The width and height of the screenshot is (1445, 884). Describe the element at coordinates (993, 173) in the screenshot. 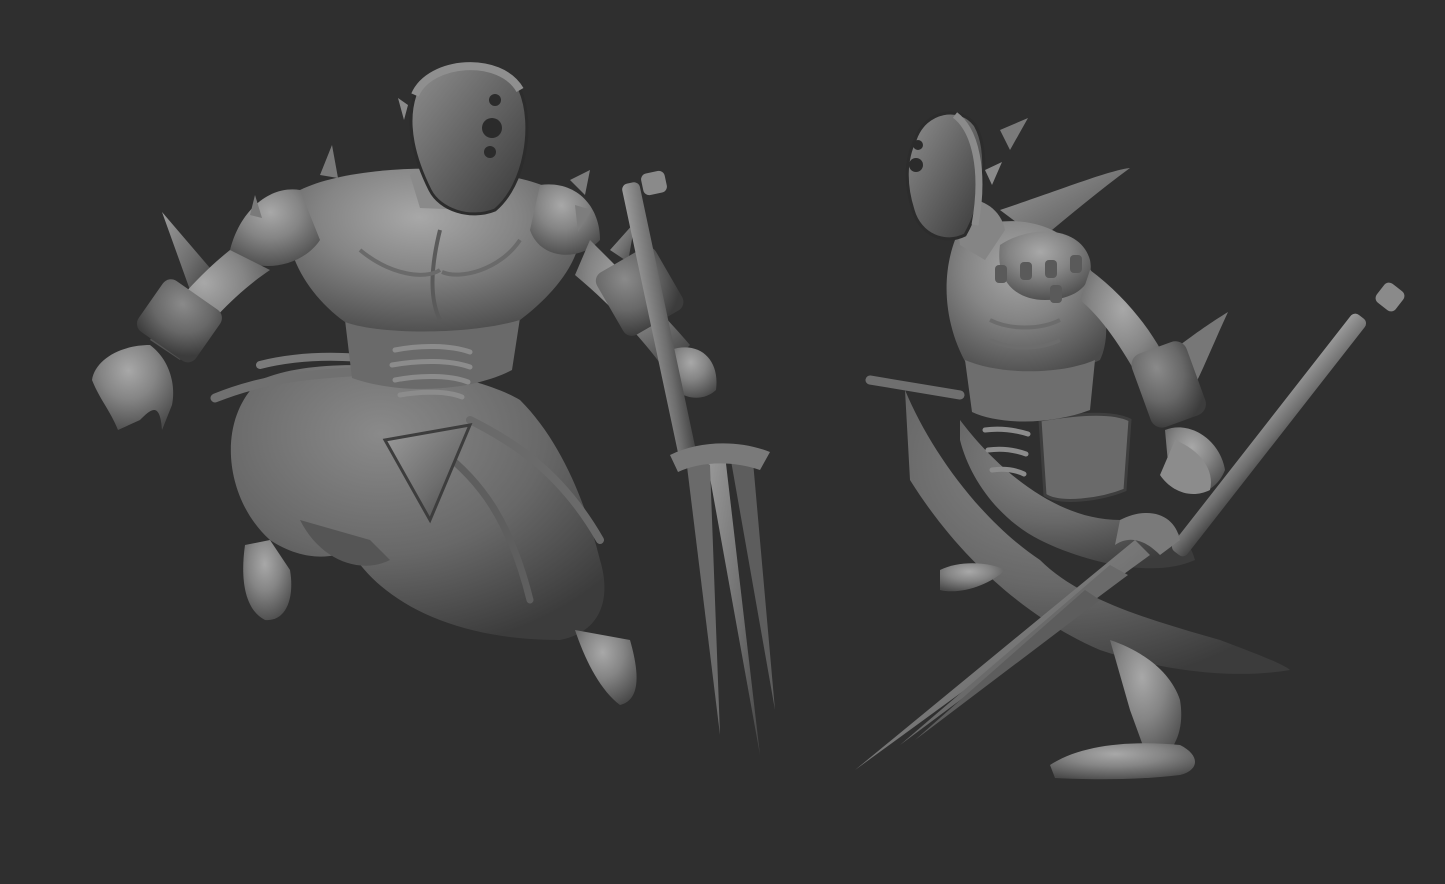

I see `side-ear` at that location.